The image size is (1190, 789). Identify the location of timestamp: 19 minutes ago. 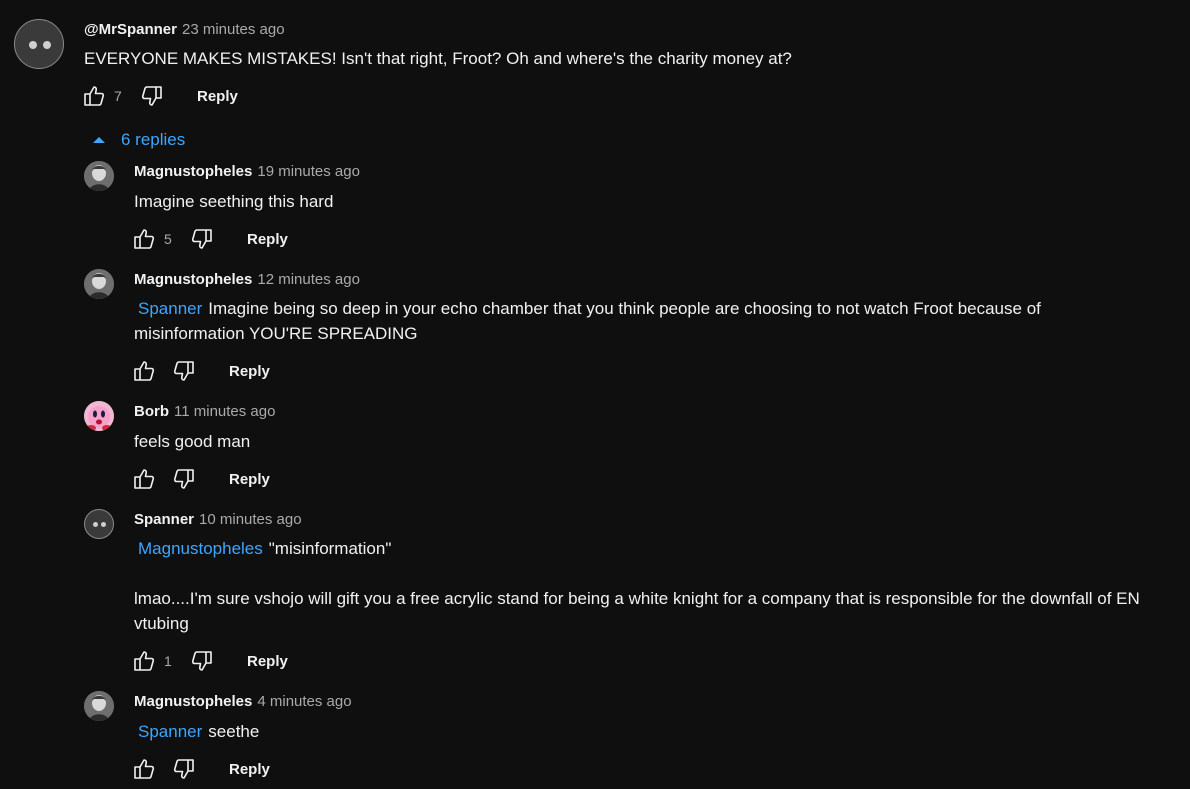
(308, 171).